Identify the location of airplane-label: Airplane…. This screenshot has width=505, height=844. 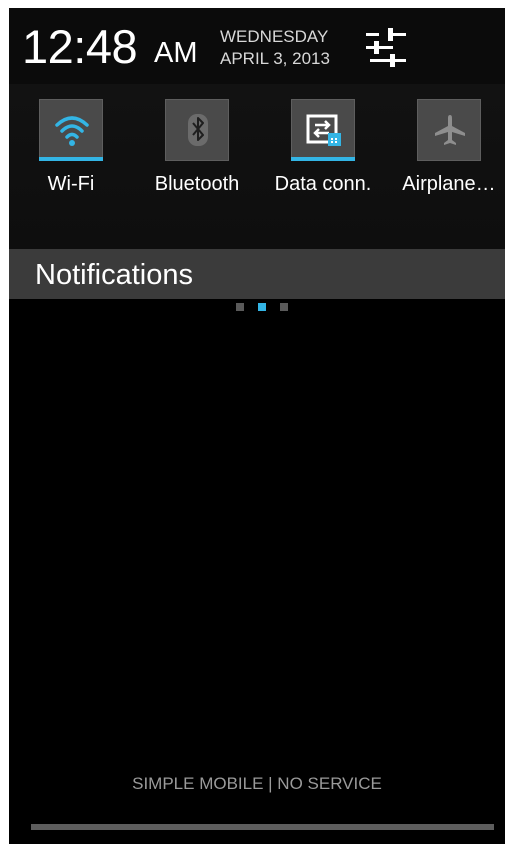
(449, 184).